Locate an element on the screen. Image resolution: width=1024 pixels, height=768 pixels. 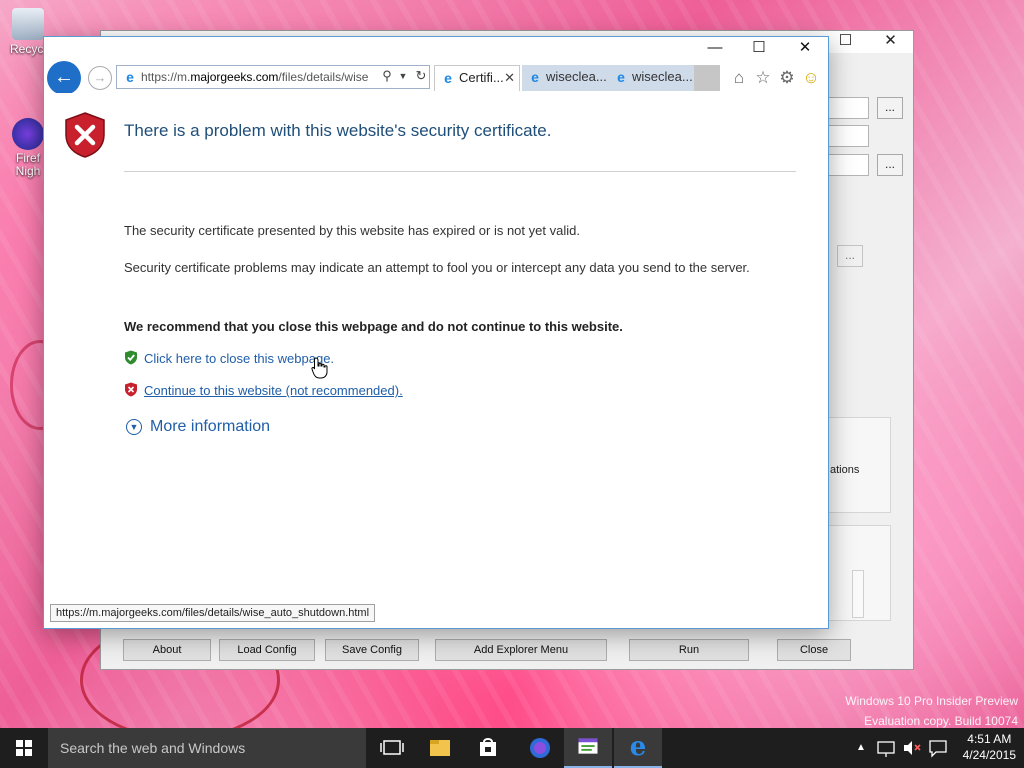
windows-start-icon is located at coordinates (24, 748).